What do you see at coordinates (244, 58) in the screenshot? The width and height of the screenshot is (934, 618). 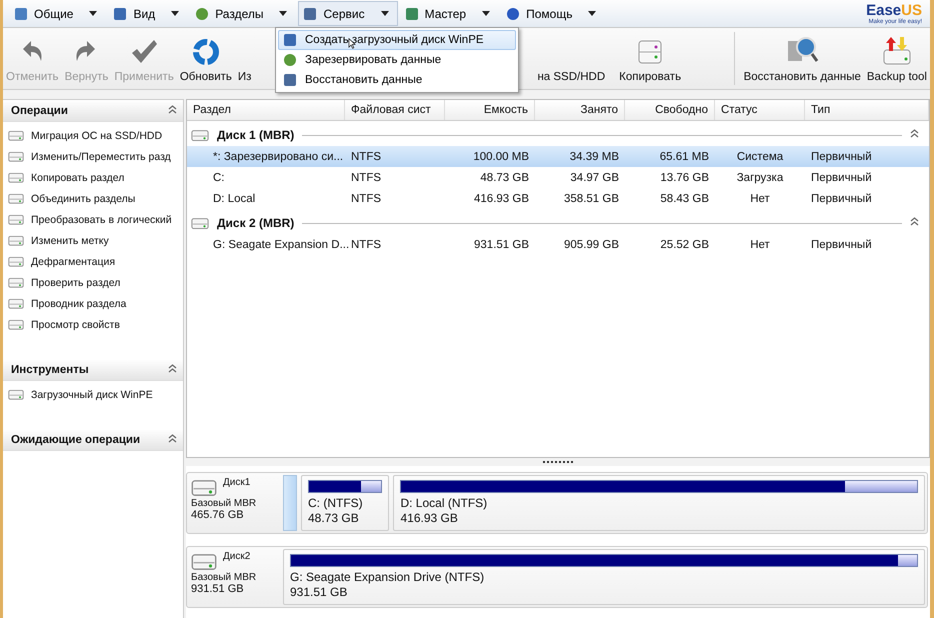 I see `toolbar-button: Из` at bounding box center [244, 58].